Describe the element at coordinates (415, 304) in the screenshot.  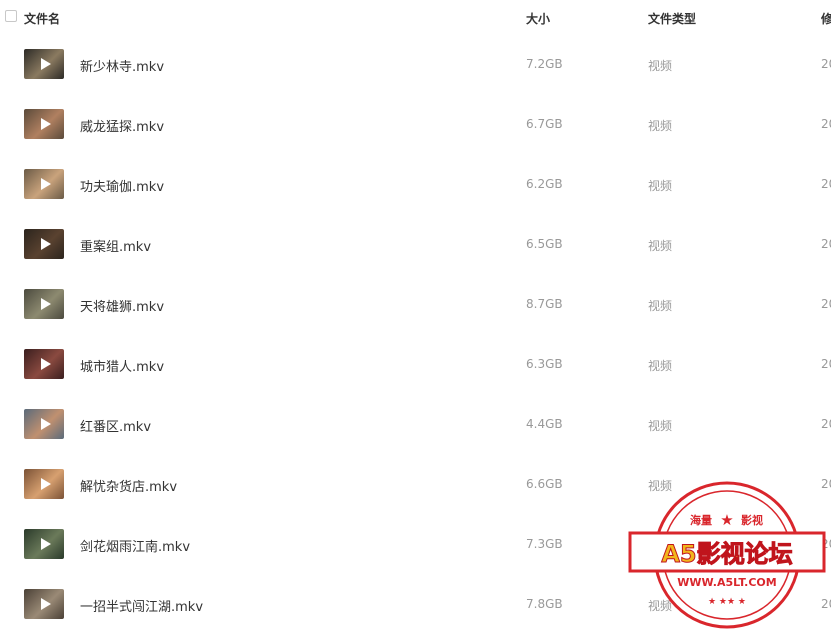
I see `file-row: 天将雄狮.mkv 8.7GB 视频 20` at that location.